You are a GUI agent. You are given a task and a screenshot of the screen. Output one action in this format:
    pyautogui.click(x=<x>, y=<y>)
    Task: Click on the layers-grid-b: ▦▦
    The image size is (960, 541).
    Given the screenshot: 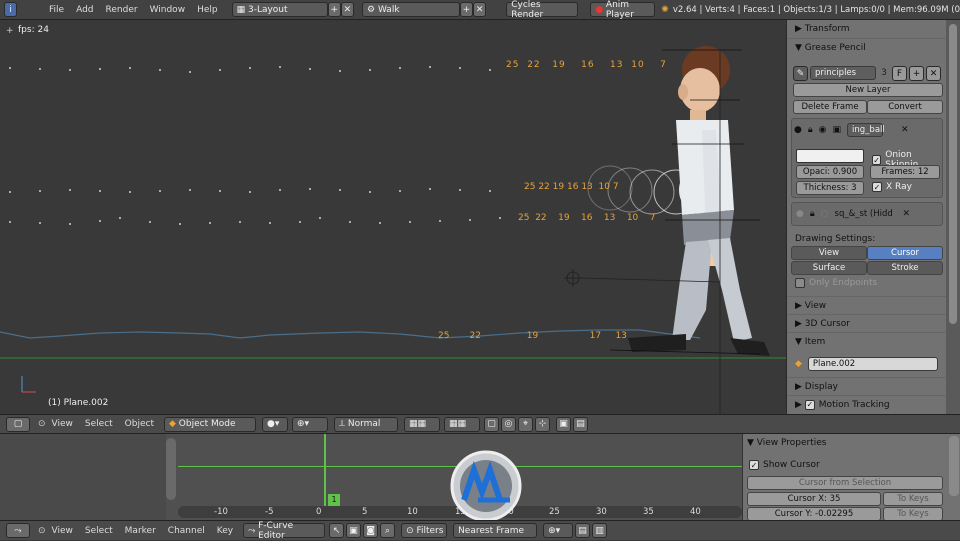 What is the action you would take?
    pyautogui.click(x=461, y=424)
    